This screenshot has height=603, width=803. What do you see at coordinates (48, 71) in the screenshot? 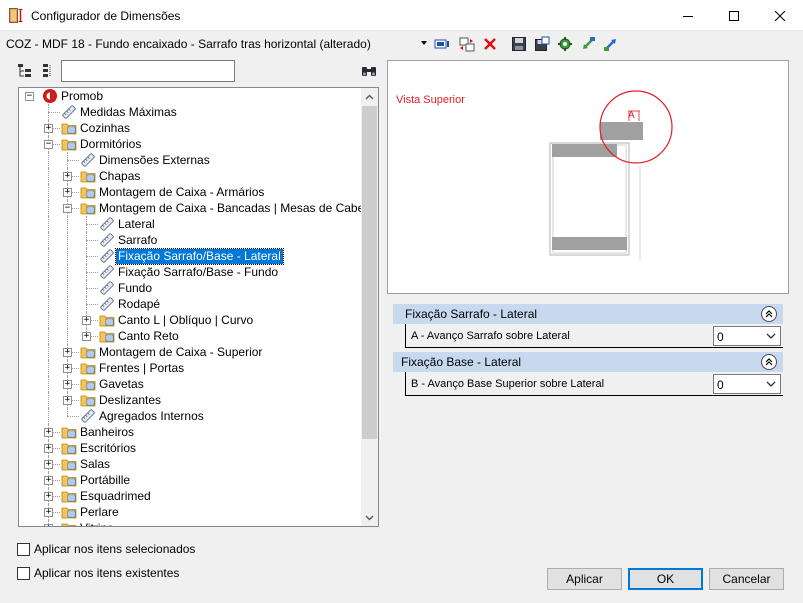
I see `collapse-tree-icon` at bounding box center [48, 71].